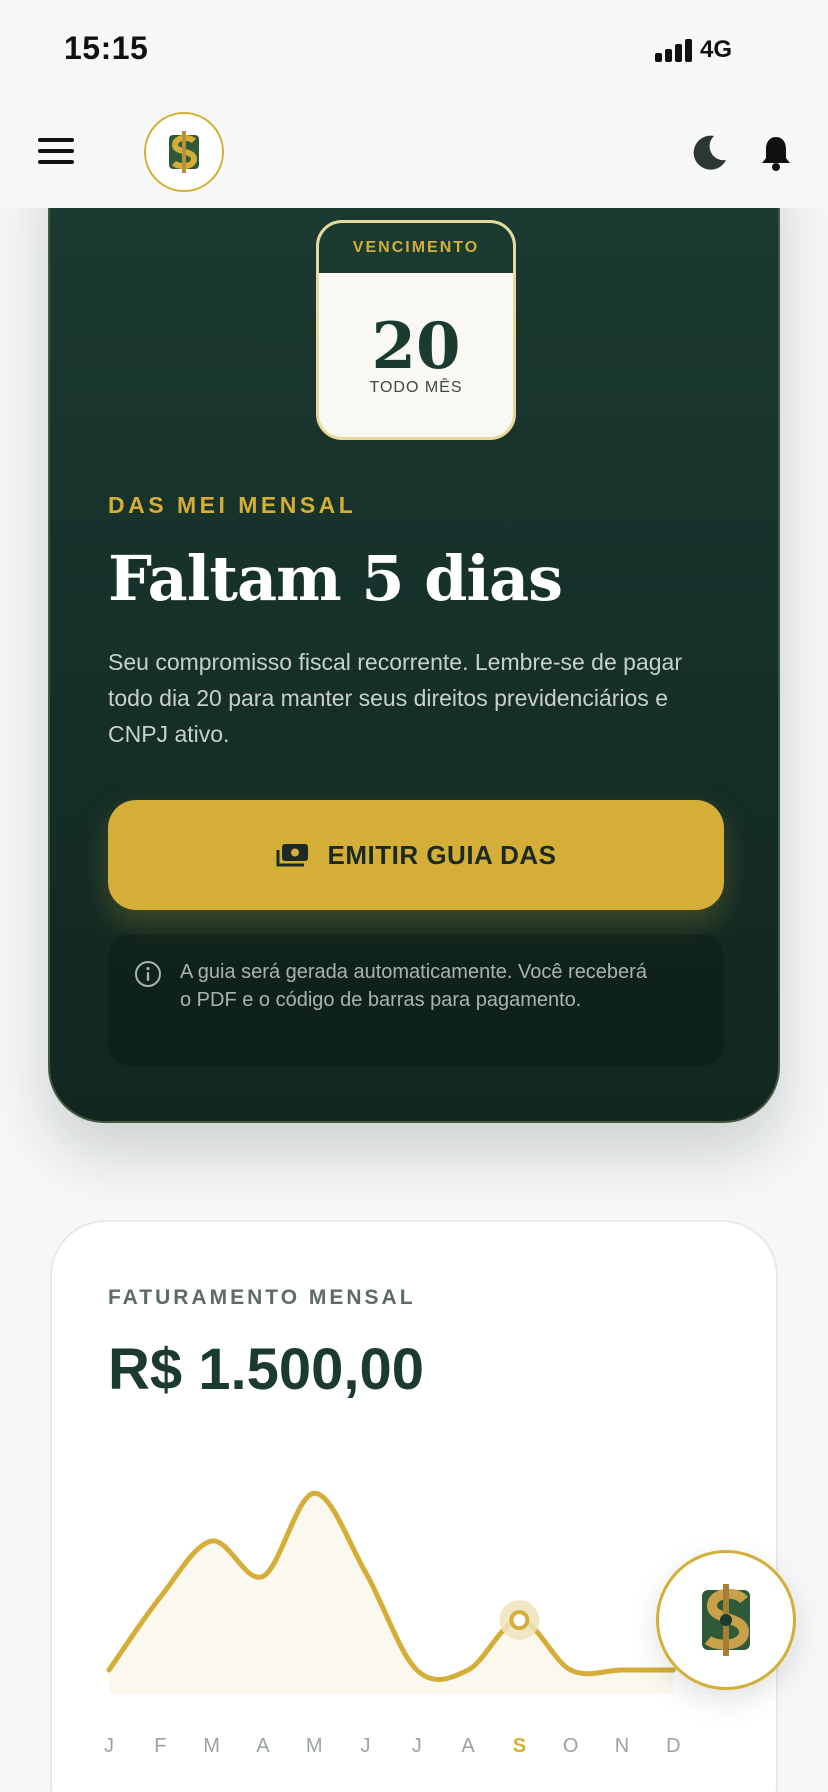  Describe the element at coordinates (715, 49) in the screenshot. I see `network-type: 4G` at that location.